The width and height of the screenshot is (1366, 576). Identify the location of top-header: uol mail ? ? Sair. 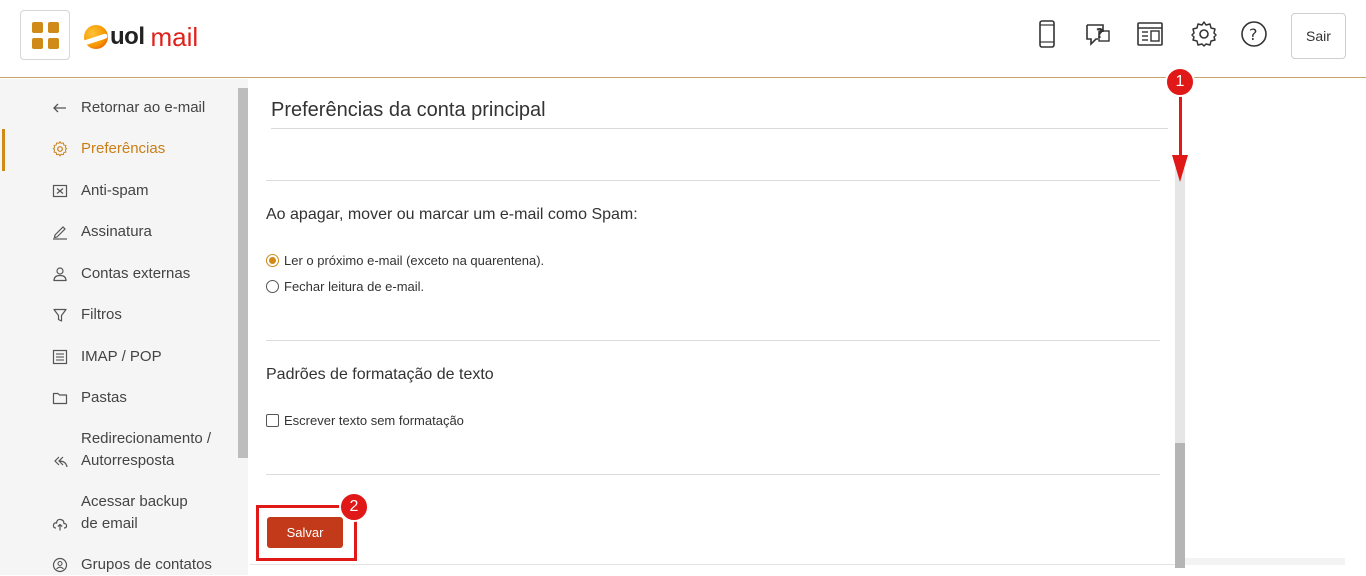
(683, 39).